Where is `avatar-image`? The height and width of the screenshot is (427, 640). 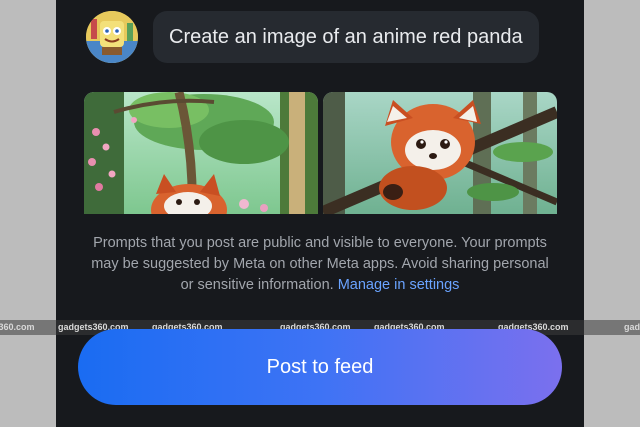
avatar-image is located at coordinates (112, 37).